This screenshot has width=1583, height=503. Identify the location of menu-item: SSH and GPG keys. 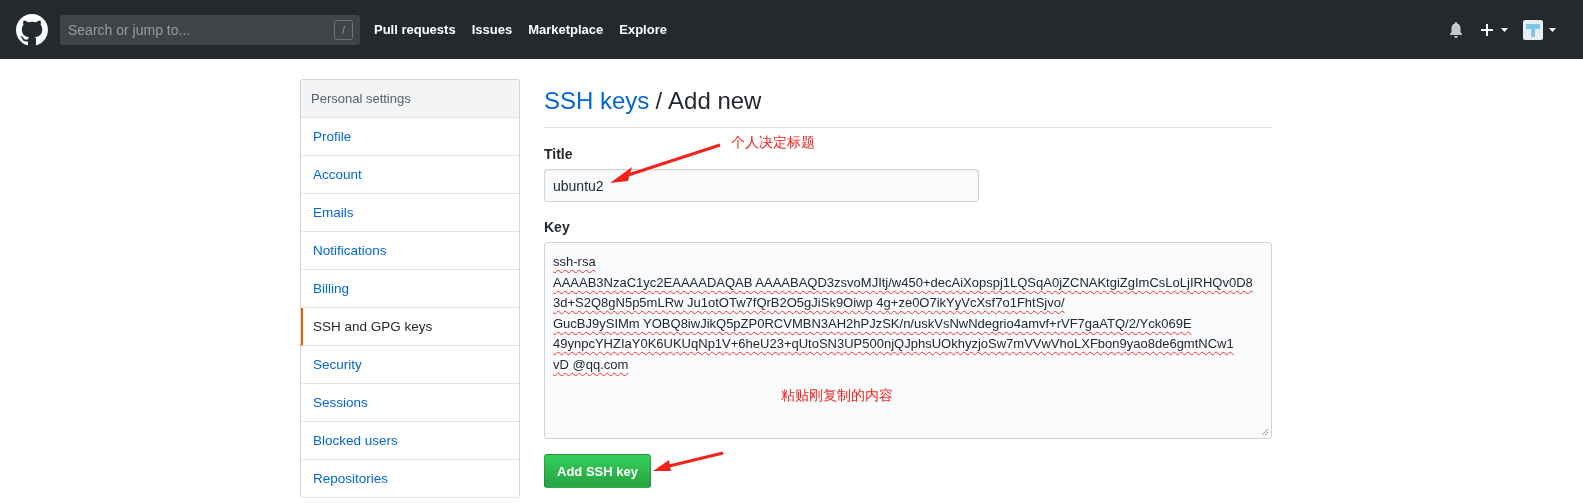
(410, 327).